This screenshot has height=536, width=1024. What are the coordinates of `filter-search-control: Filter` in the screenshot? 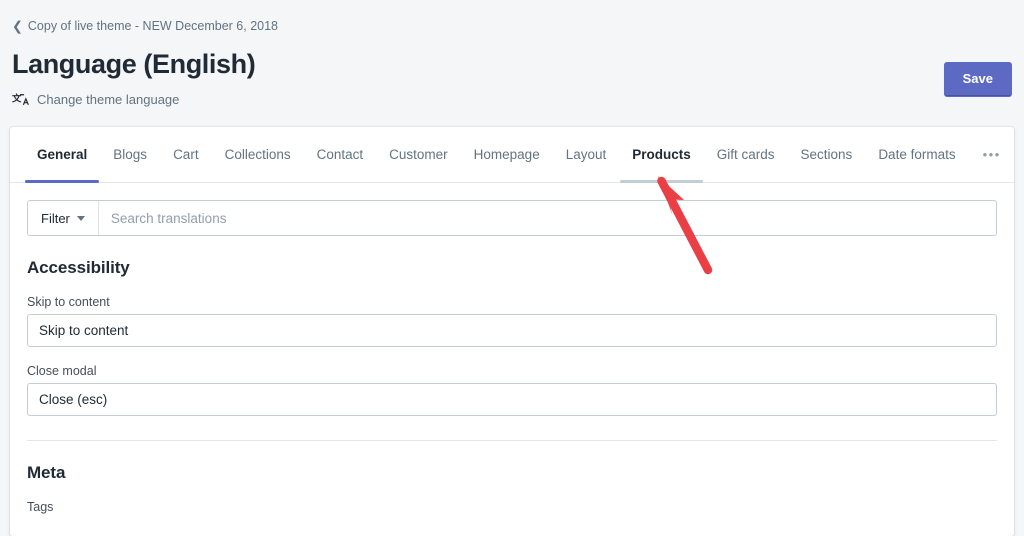 It's located at (512, 218).